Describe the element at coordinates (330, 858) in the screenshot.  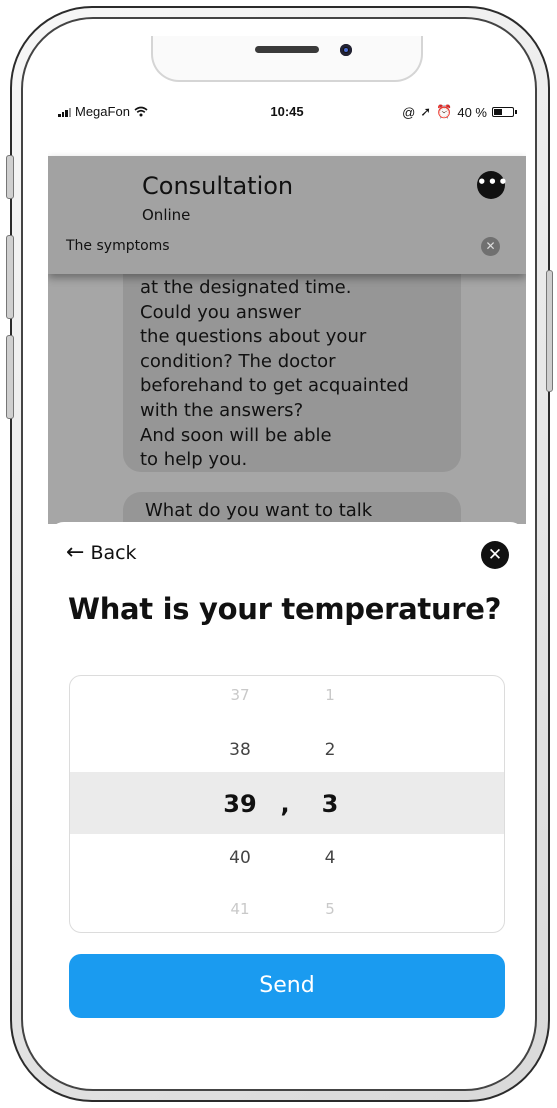
I see `picker-decimal: 4` at that location.